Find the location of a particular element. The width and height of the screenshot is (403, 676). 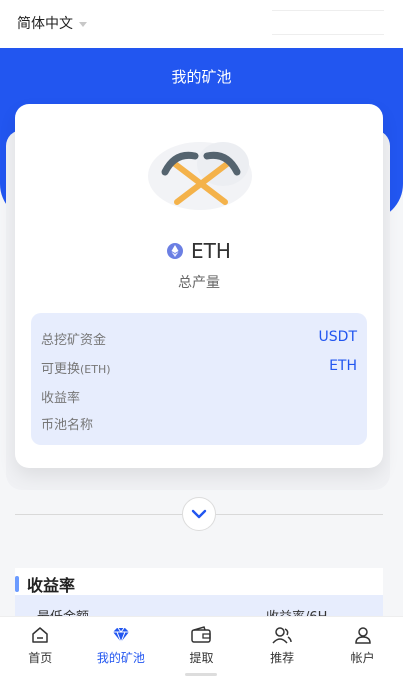

section-accent-bar is located at coordinates (17, 584).